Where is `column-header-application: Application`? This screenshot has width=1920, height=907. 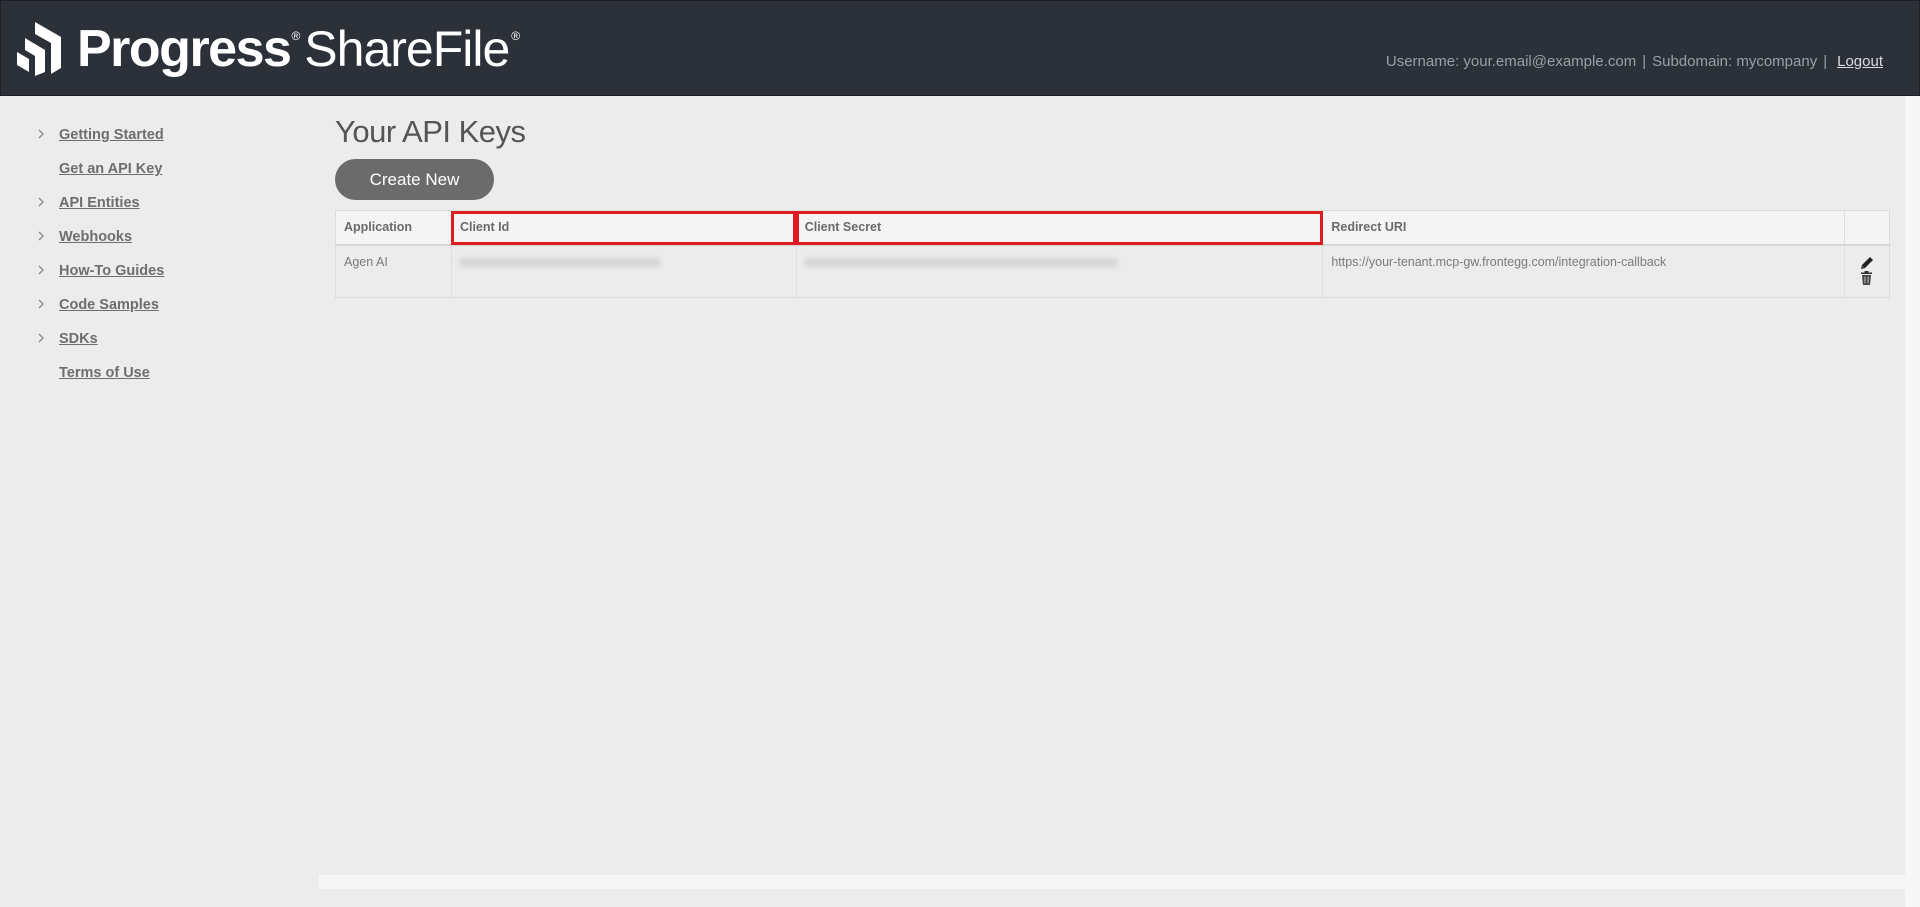
column-header-application: Application is located at coordinates (393, 228).